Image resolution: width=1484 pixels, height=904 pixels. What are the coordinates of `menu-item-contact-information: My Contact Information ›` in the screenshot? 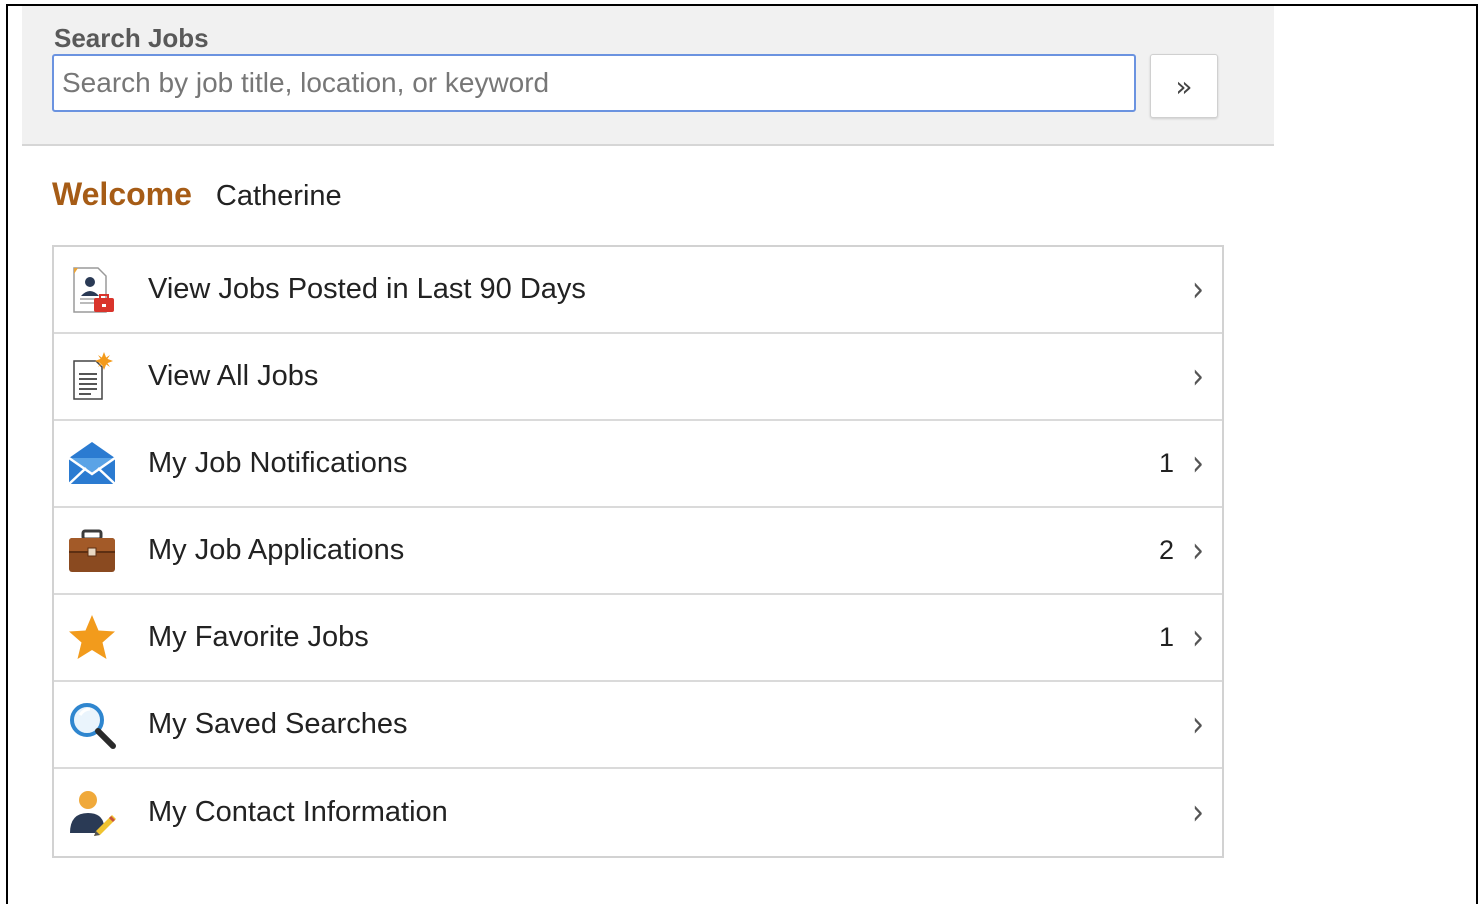 It's located at (638, 812).